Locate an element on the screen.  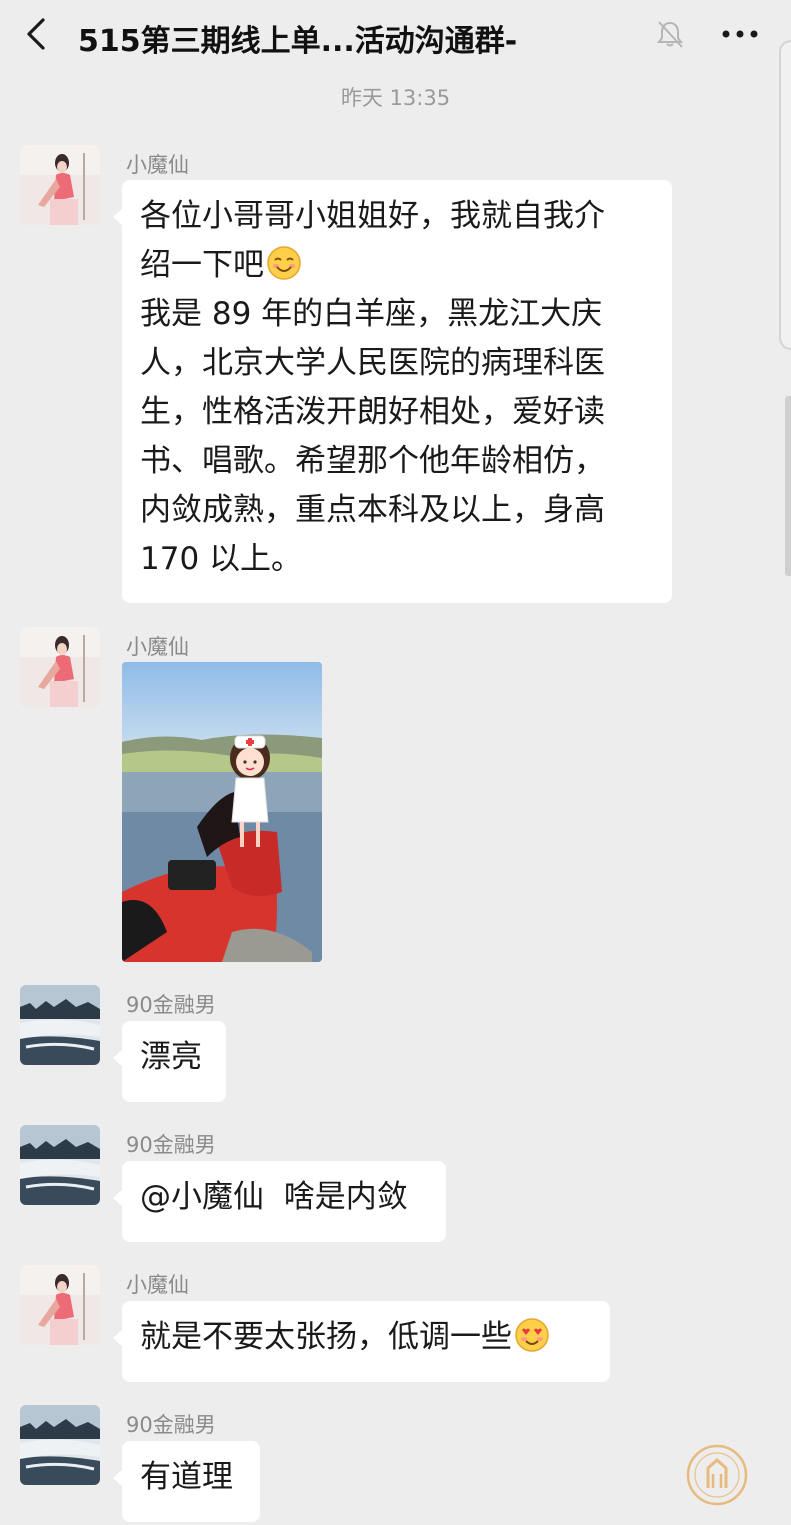
message-text-line: 就是不要太张扬，低调一些 is located at coordinates (365, 1337).